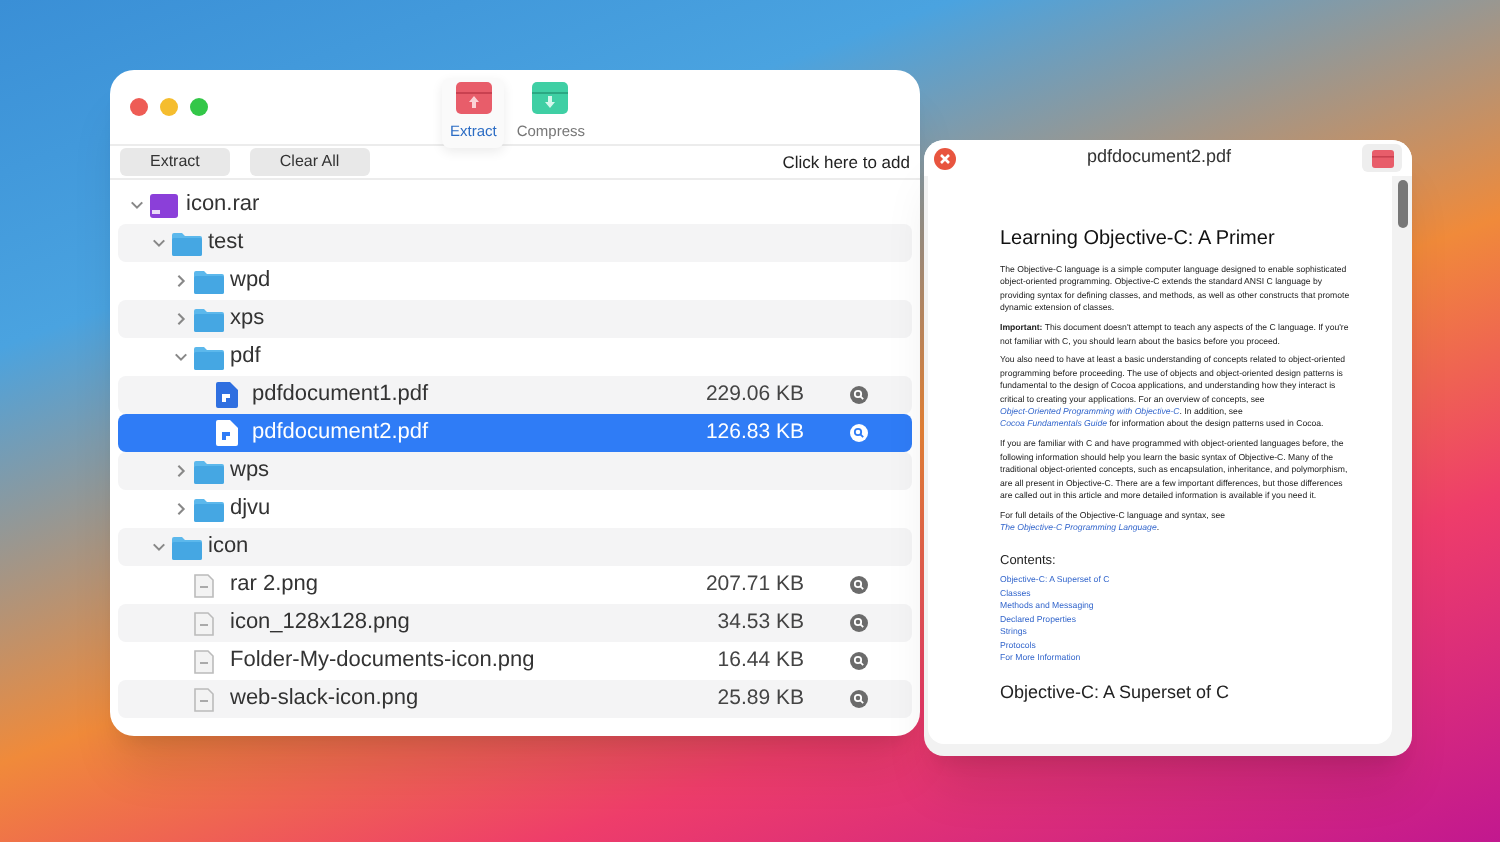 The width and height of the screenshot is (1500, 842). Describe the element at coordinates (226, 243) in the screenshot. I see `file-name: test` at that location.